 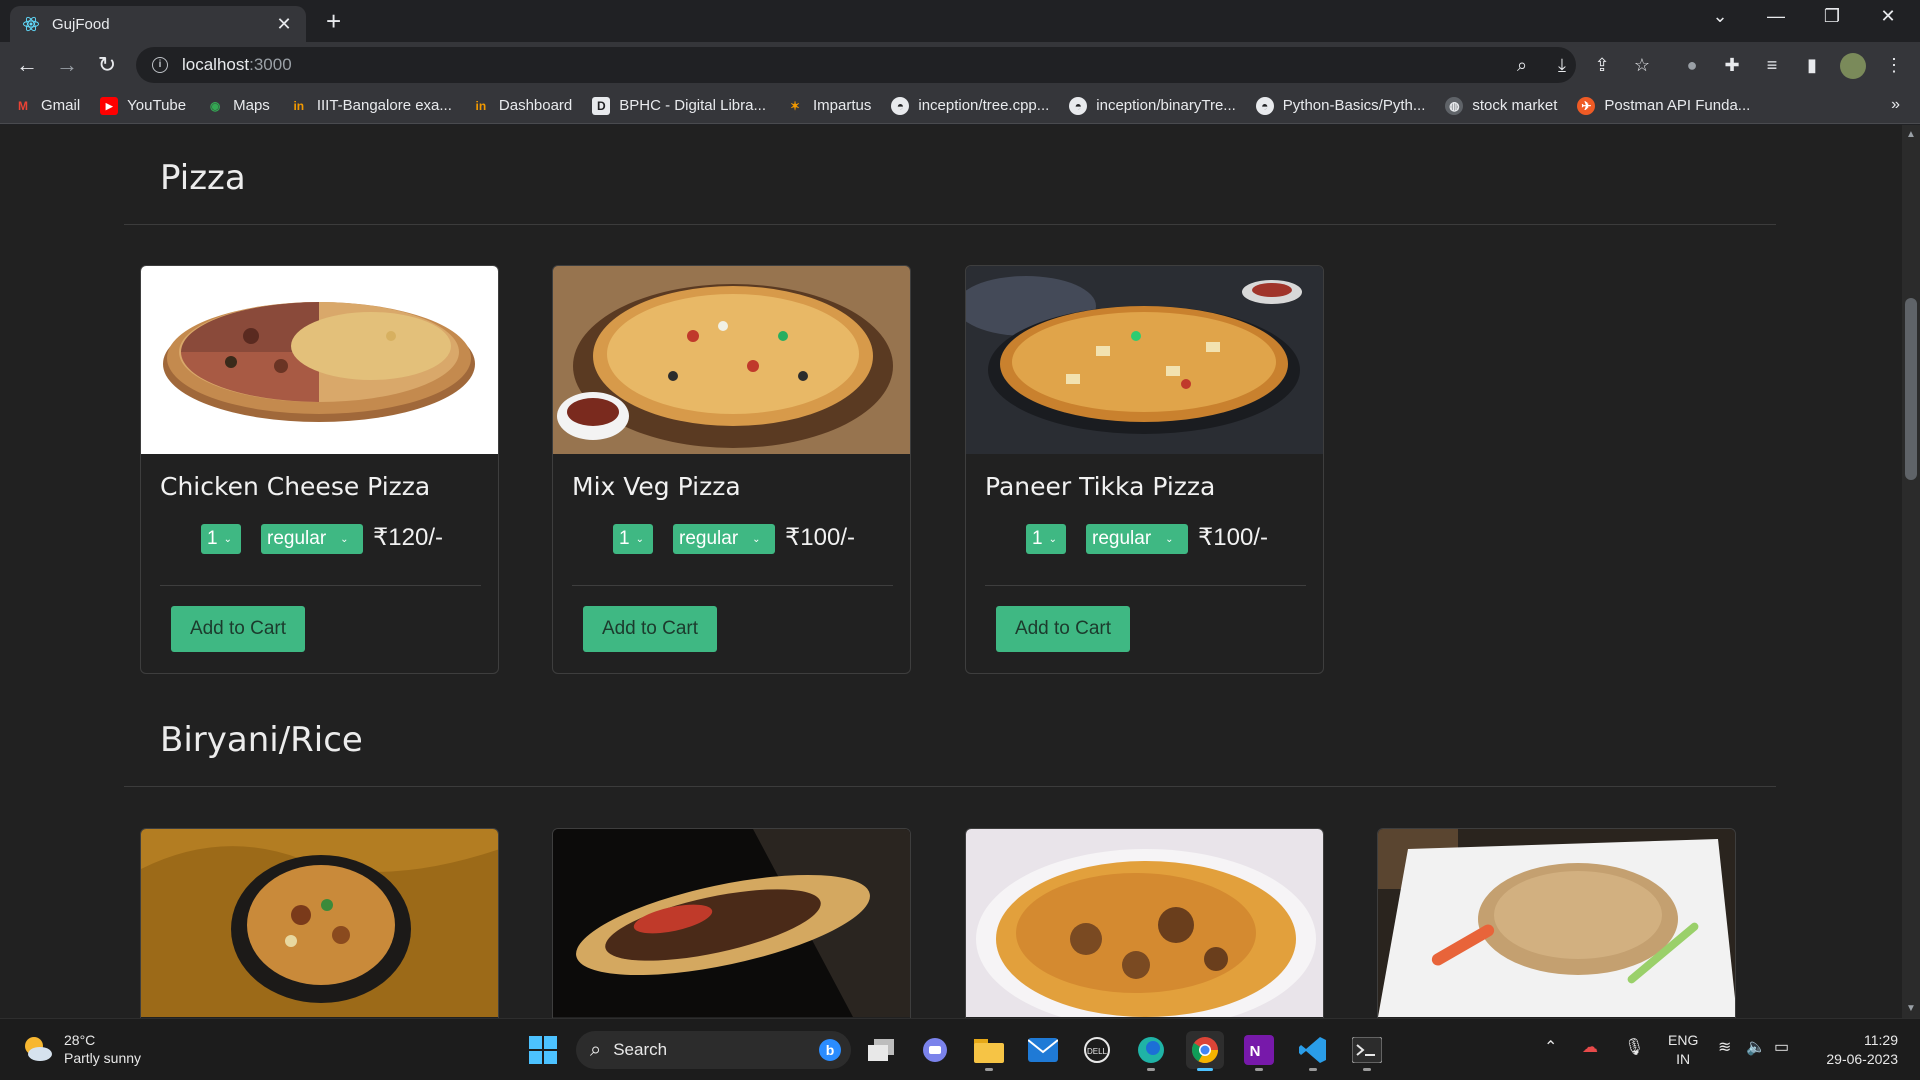 What do you see at coordinates (522, 106) in the screenshot?
I see `bookmark-dashboard: in Dashboard` at bounding box center [522, 106].